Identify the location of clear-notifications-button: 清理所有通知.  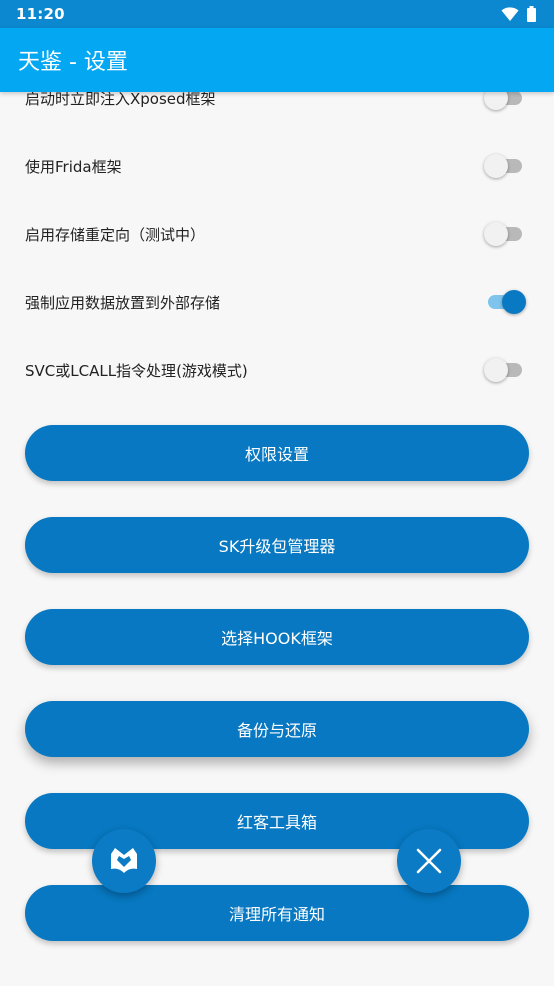
(277, 913).